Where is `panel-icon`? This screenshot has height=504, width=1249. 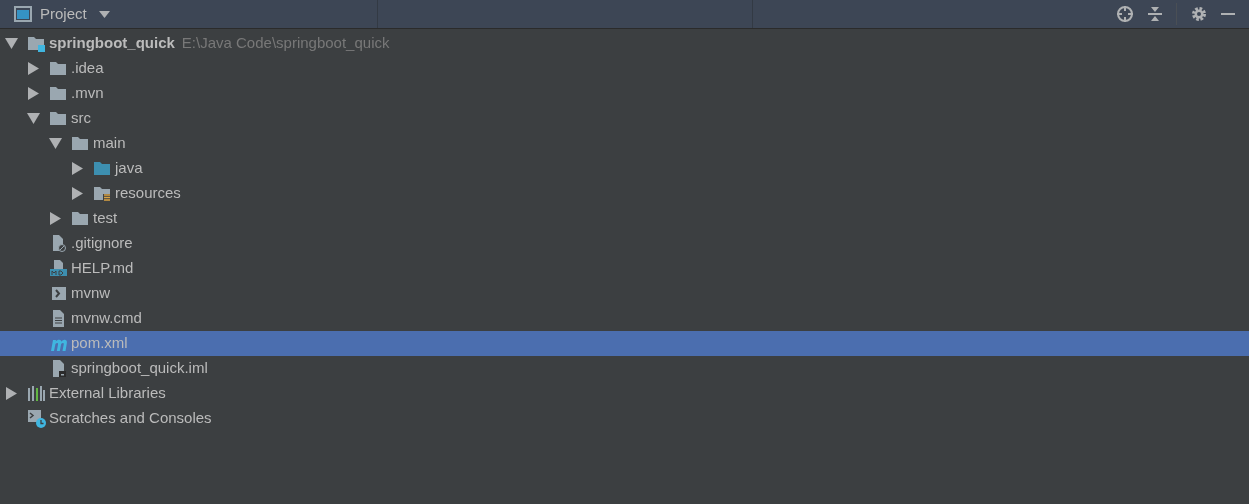
panel-icon is located at coordinates (23, 14).